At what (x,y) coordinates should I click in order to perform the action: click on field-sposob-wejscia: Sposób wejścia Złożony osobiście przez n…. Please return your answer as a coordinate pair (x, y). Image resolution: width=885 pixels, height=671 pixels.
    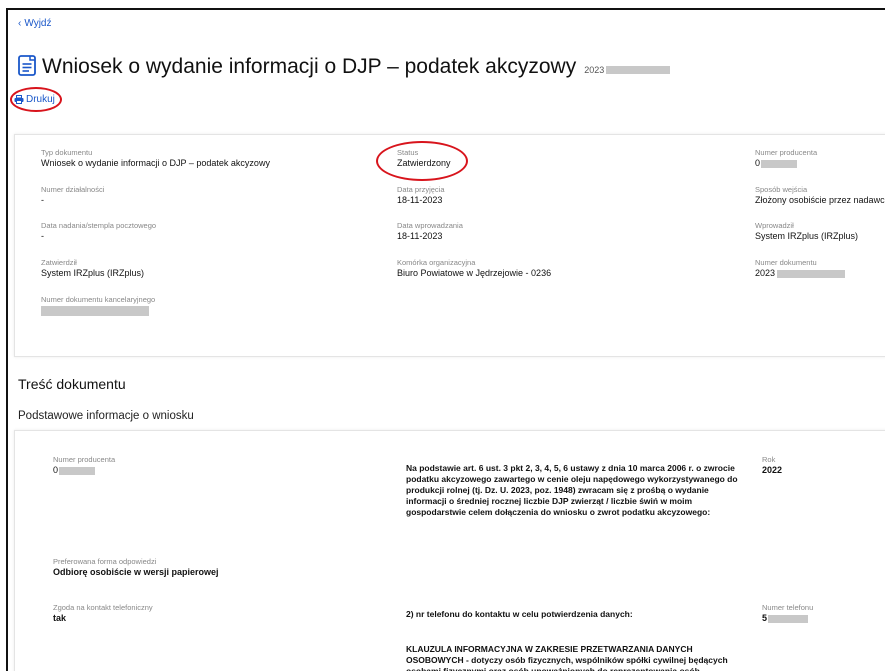
    Looking at the image, I should click on (820, 195).